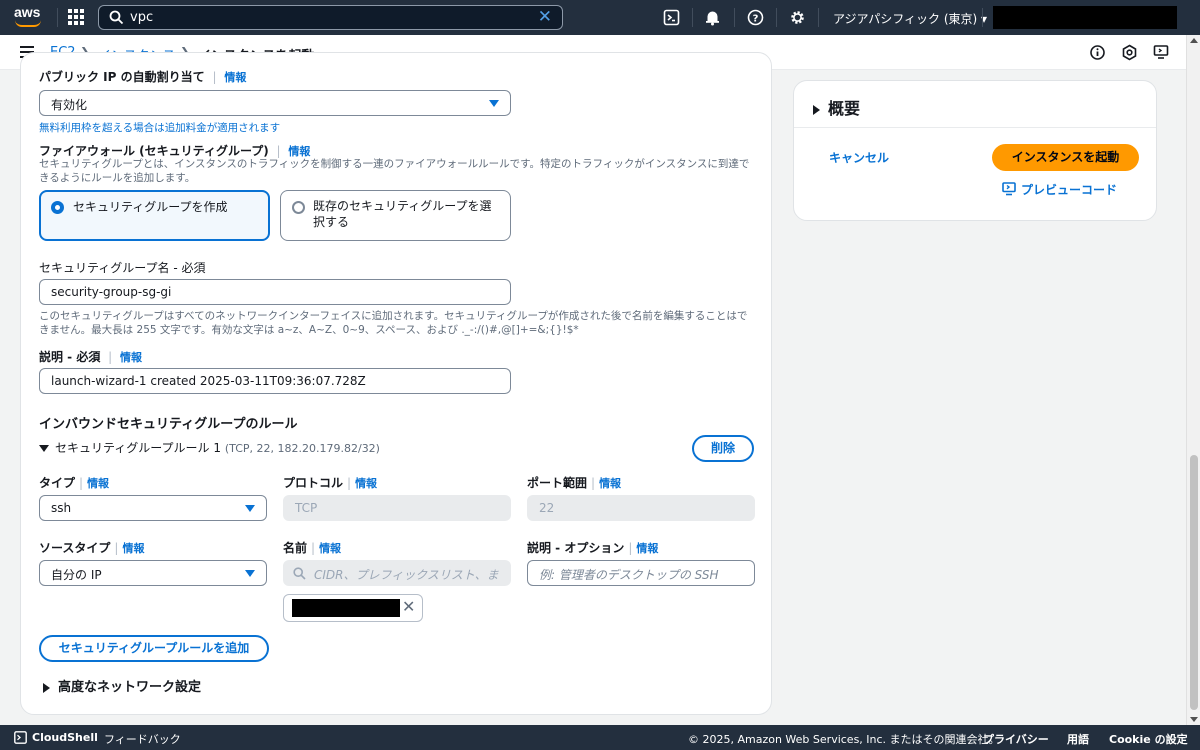 The height and width of the screenshot is (750, 1200). What do you see at coordinates (235, 77) in the screenshot?
I see `public-ip-info-link: 情報` at bounding box center [235, 77].